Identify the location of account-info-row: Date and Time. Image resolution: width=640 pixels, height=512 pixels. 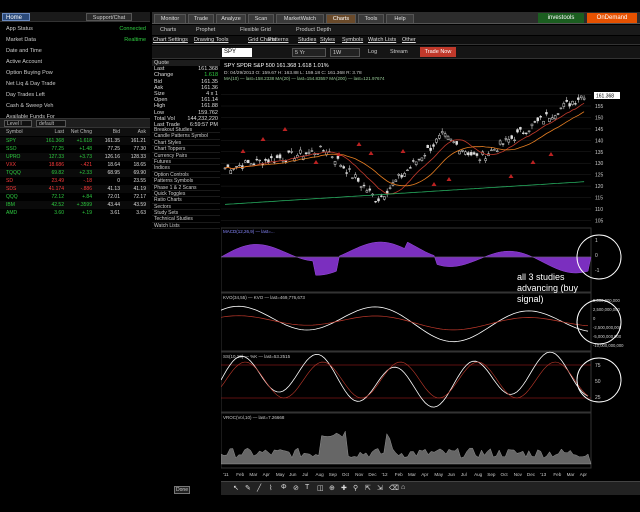
(75, 51).